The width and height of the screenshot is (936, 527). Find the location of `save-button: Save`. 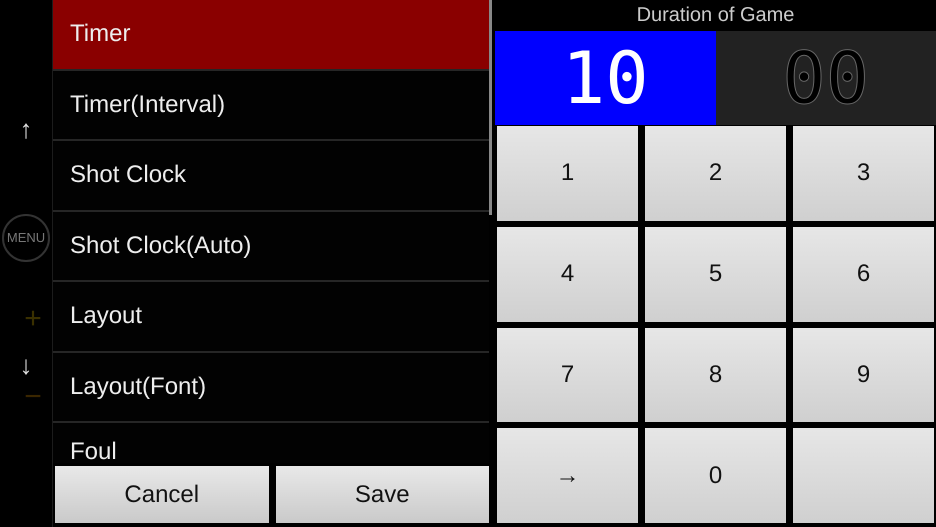

save-button: Save is located at coordinates (382, 494).